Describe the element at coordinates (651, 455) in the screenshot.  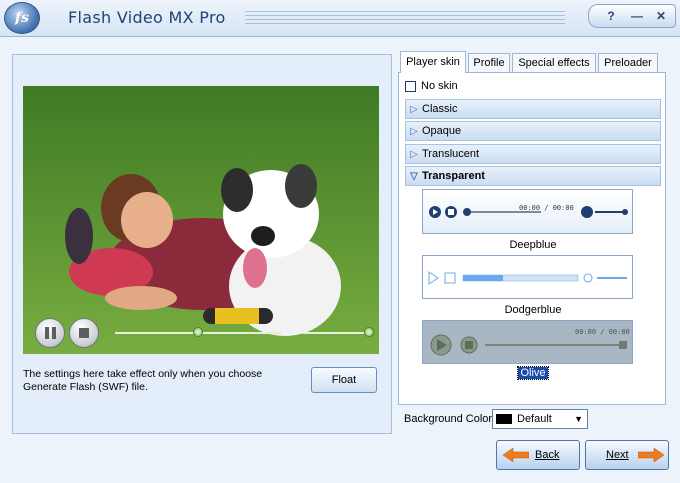
I see `arrow-right-icon` at that location.